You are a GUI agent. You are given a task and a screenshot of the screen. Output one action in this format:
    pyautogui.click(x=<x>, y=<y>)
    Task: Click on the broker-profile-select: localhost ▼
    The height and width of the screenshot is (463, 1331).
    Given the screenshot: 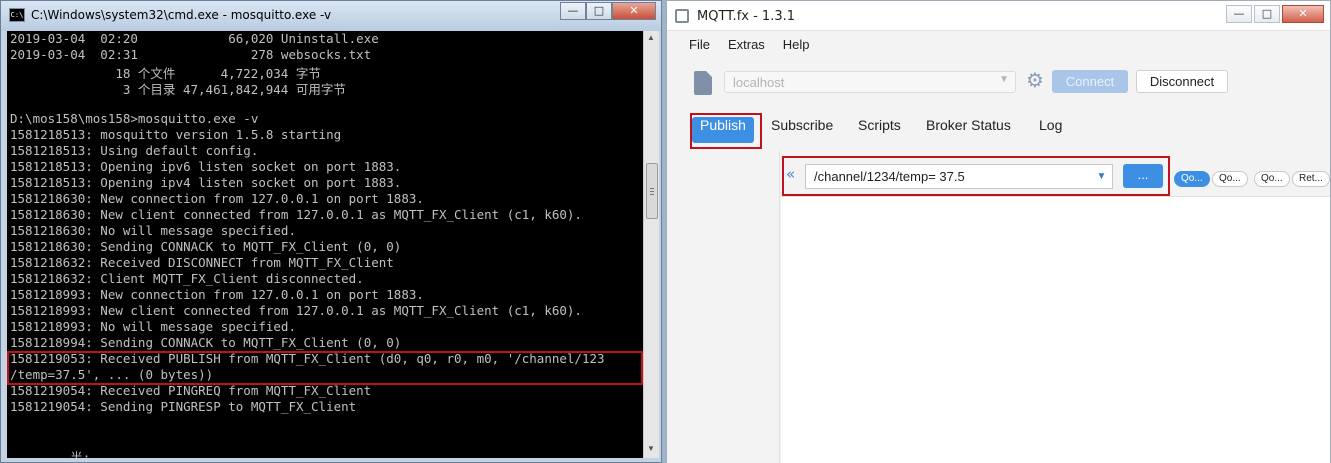 What is the action you would take?
    pyautogui.click(x=870, y=82)
    